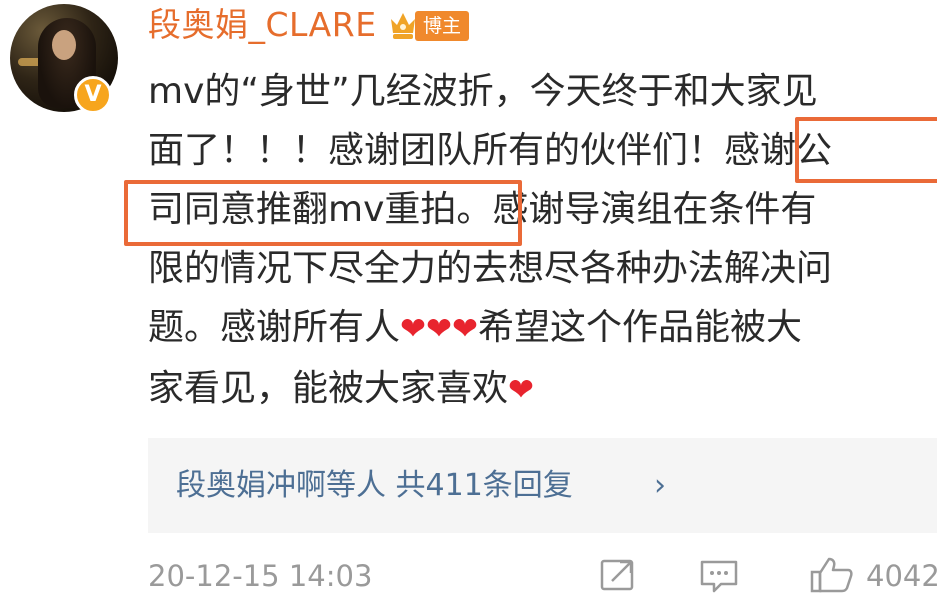 The width and height of the screenshot is (937, 599). What do you see at coordinates (521, 390) in the screenshot?
I see `heart-emoji: ❤` at bounding box center [521, 390].